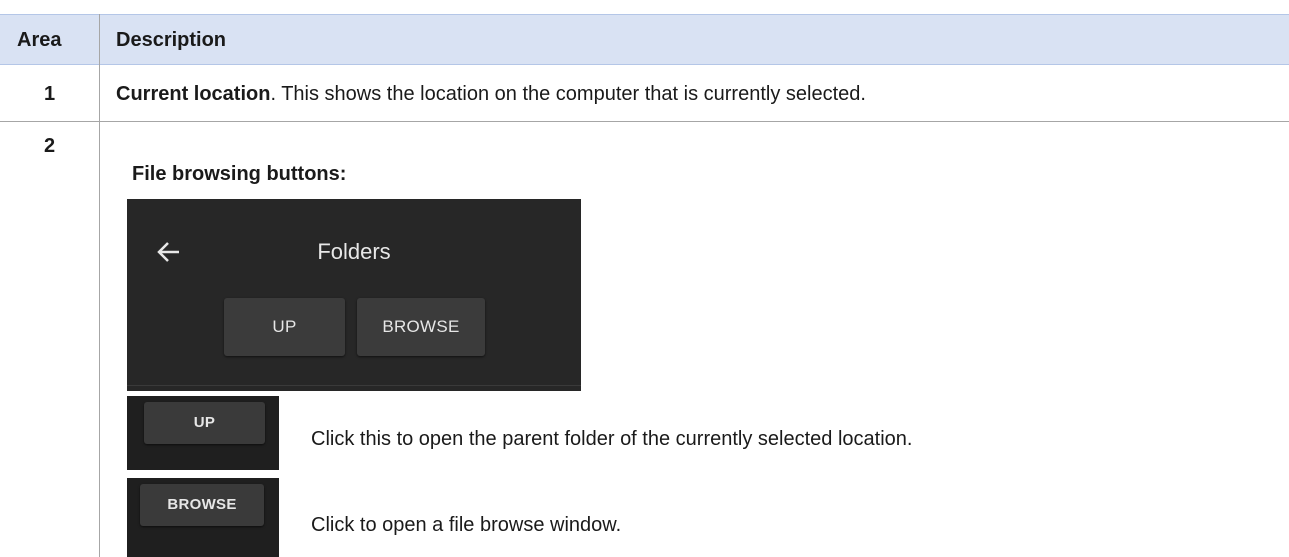 The height and width of the screenshot is (557, 1289). I want to click on item-description: Click to open a file browse window., so click(466, 525).